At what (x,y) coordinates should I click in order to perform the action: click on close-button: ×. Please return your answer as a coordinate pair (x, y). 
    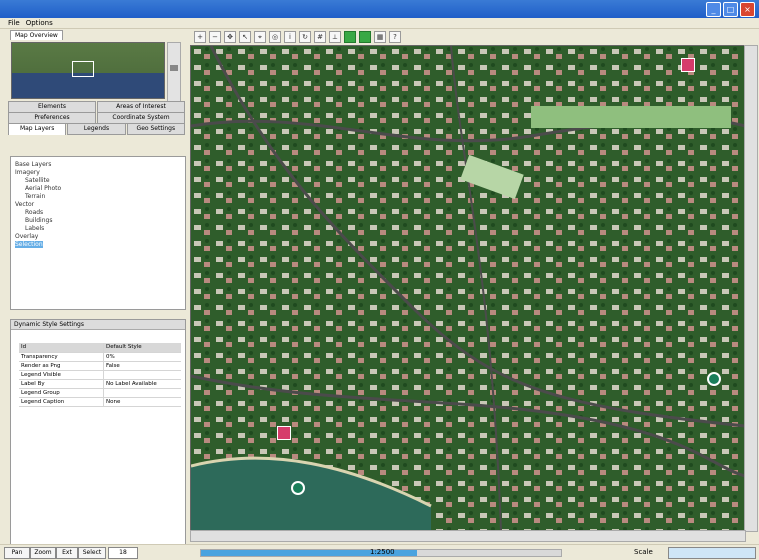
    Looking at the image, I should click on (747, 9).